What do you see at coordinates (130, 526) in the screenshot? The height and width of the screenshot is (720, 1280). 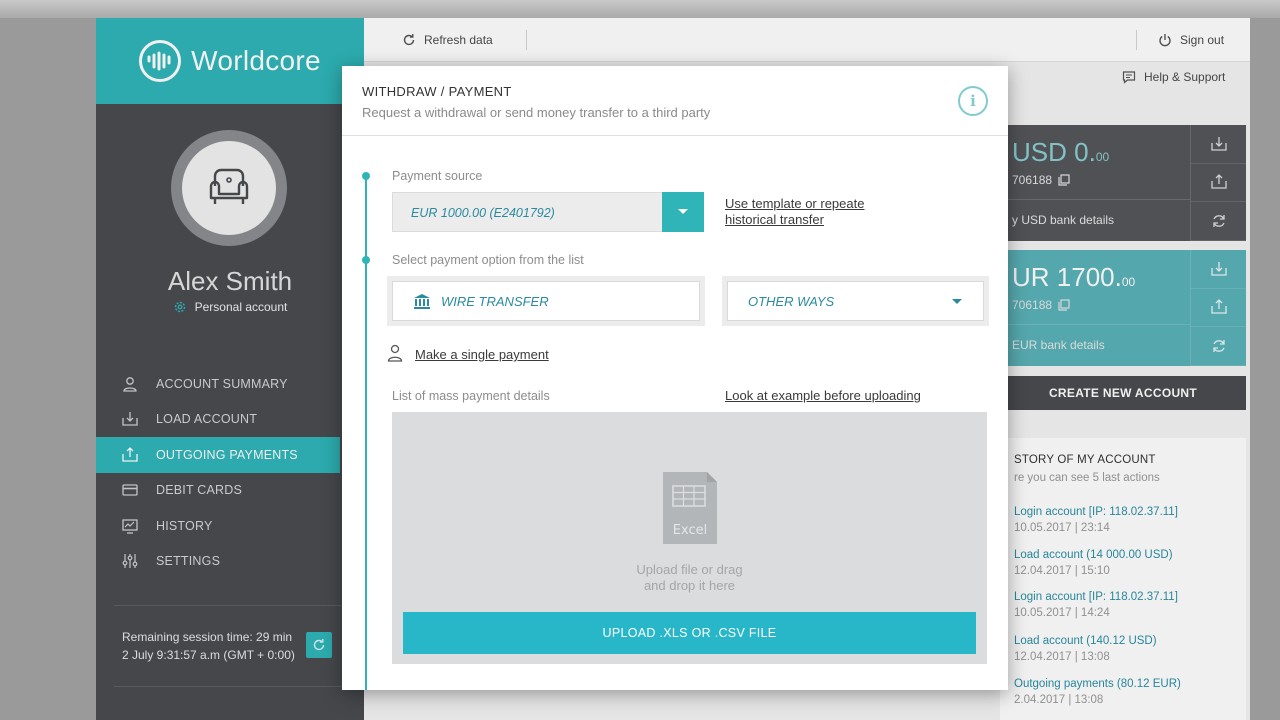 I see `chart-monitor-icon` at bounding box center [130, 526].